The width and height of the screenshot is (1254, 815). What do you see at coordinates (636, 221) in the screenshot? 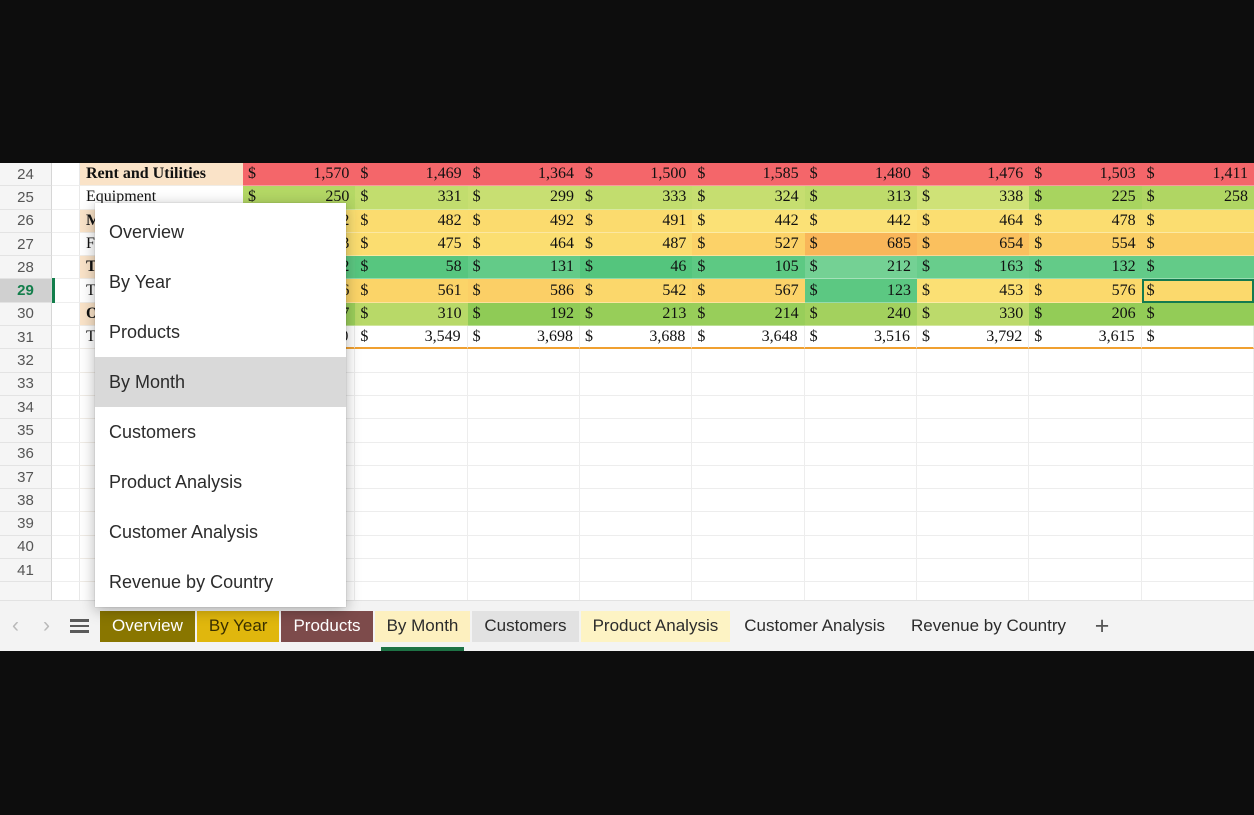
I see `data-cell: $491` at bounding box center [636, 221].